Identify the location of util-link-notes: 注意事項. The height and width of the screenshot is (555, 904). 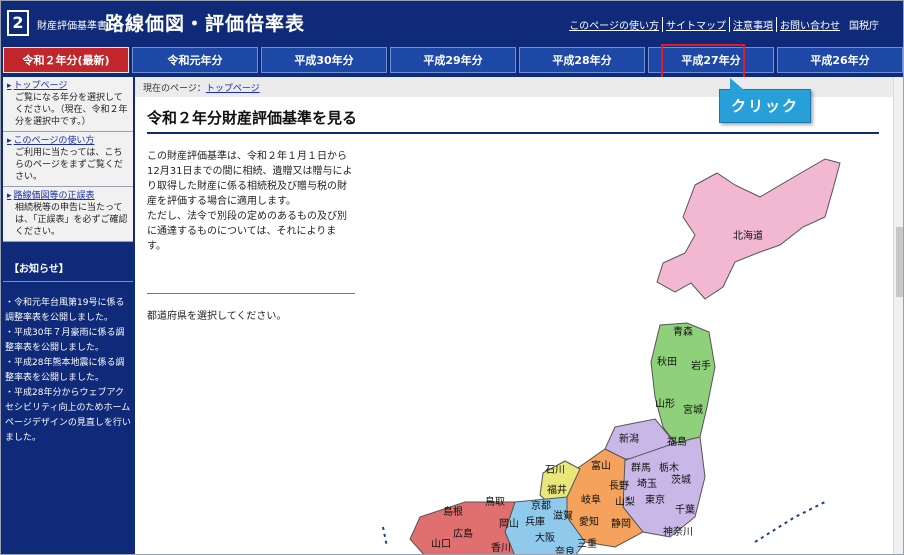
(753, 24).